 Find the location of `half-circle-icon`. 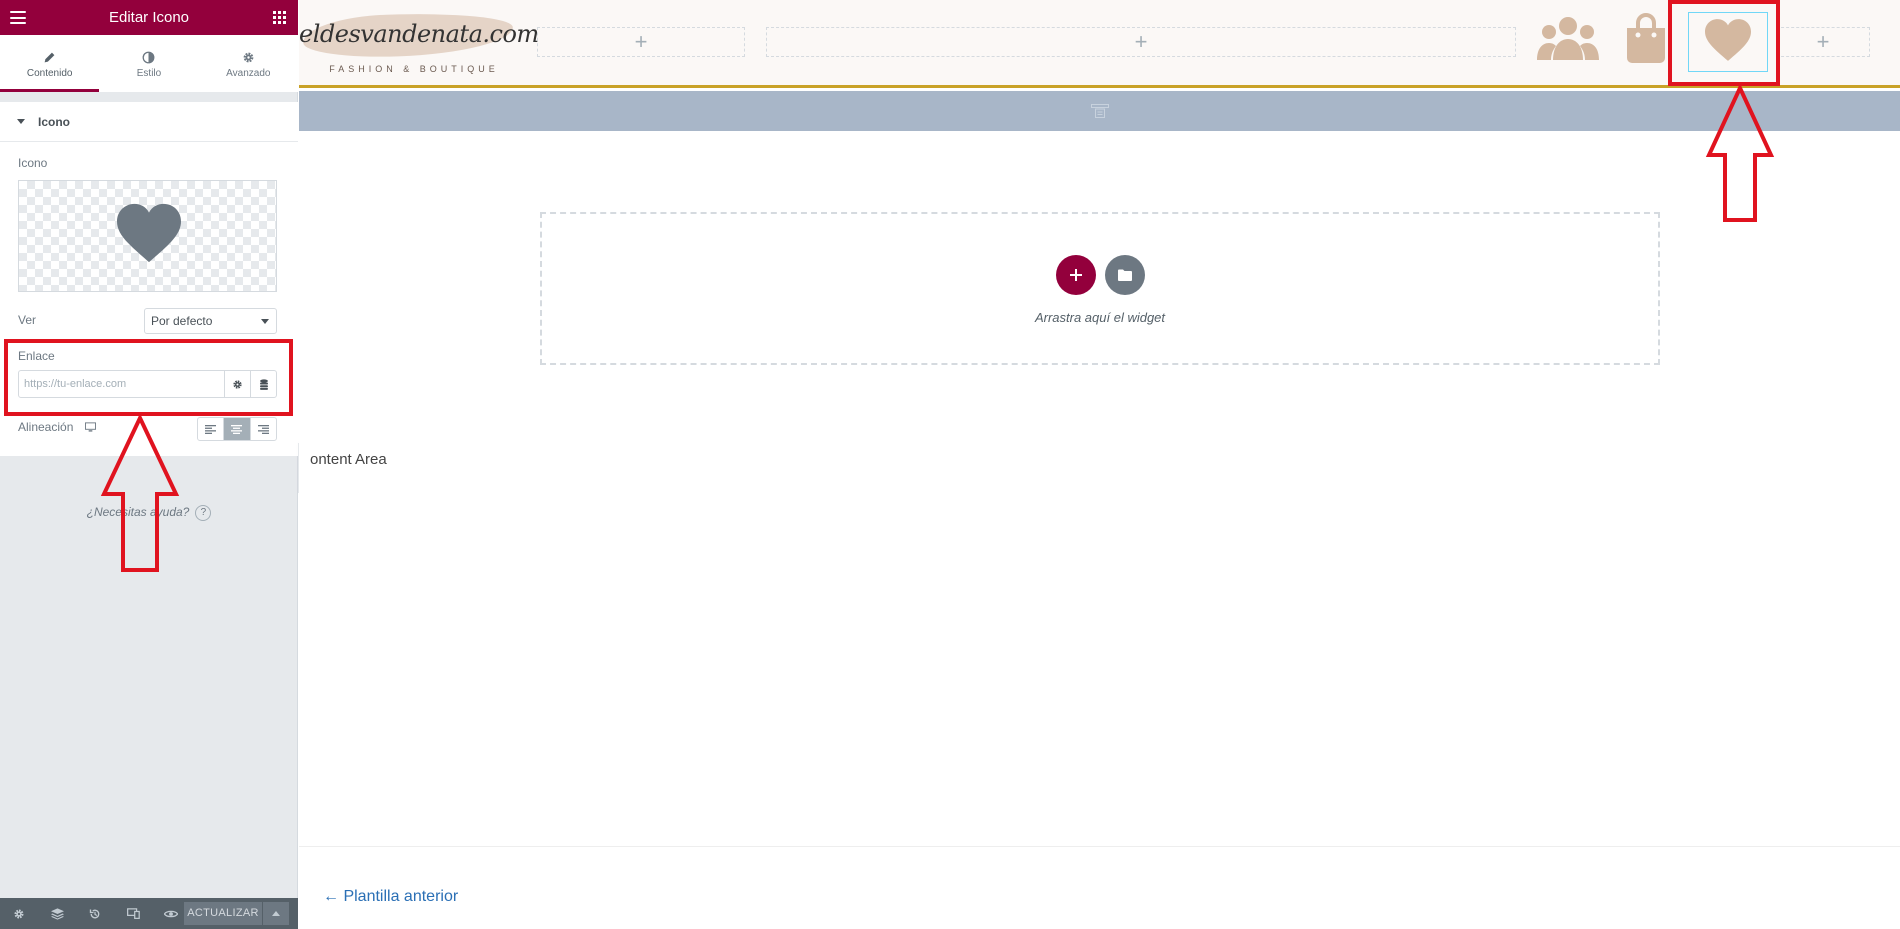

half-circle-icon is located at coordinates (148, 57).